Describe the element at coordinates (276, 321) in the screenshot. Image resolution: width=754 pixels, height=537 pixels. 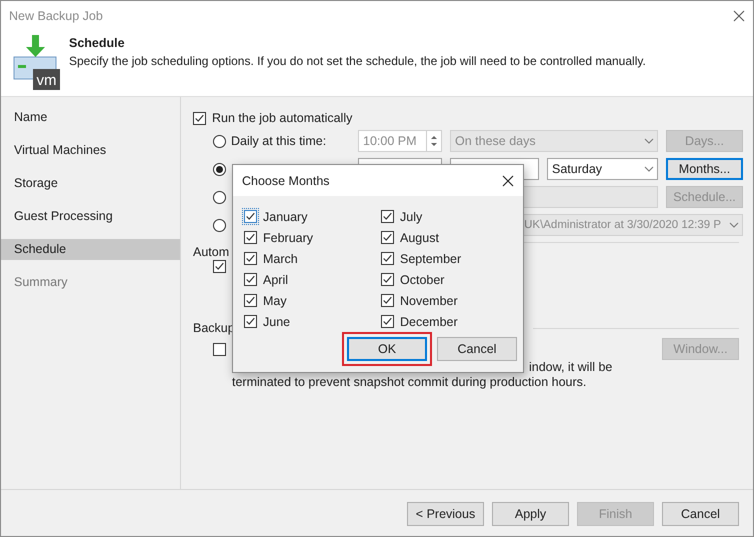
I see `month-label: June` at that location.